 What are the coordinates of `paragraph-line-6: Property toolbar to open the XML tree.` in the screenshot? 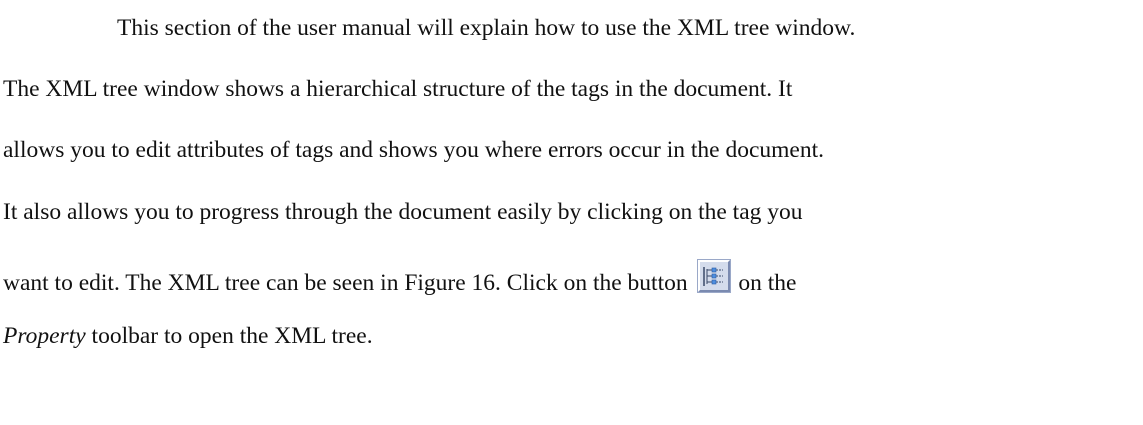 It's located at (188, 336).